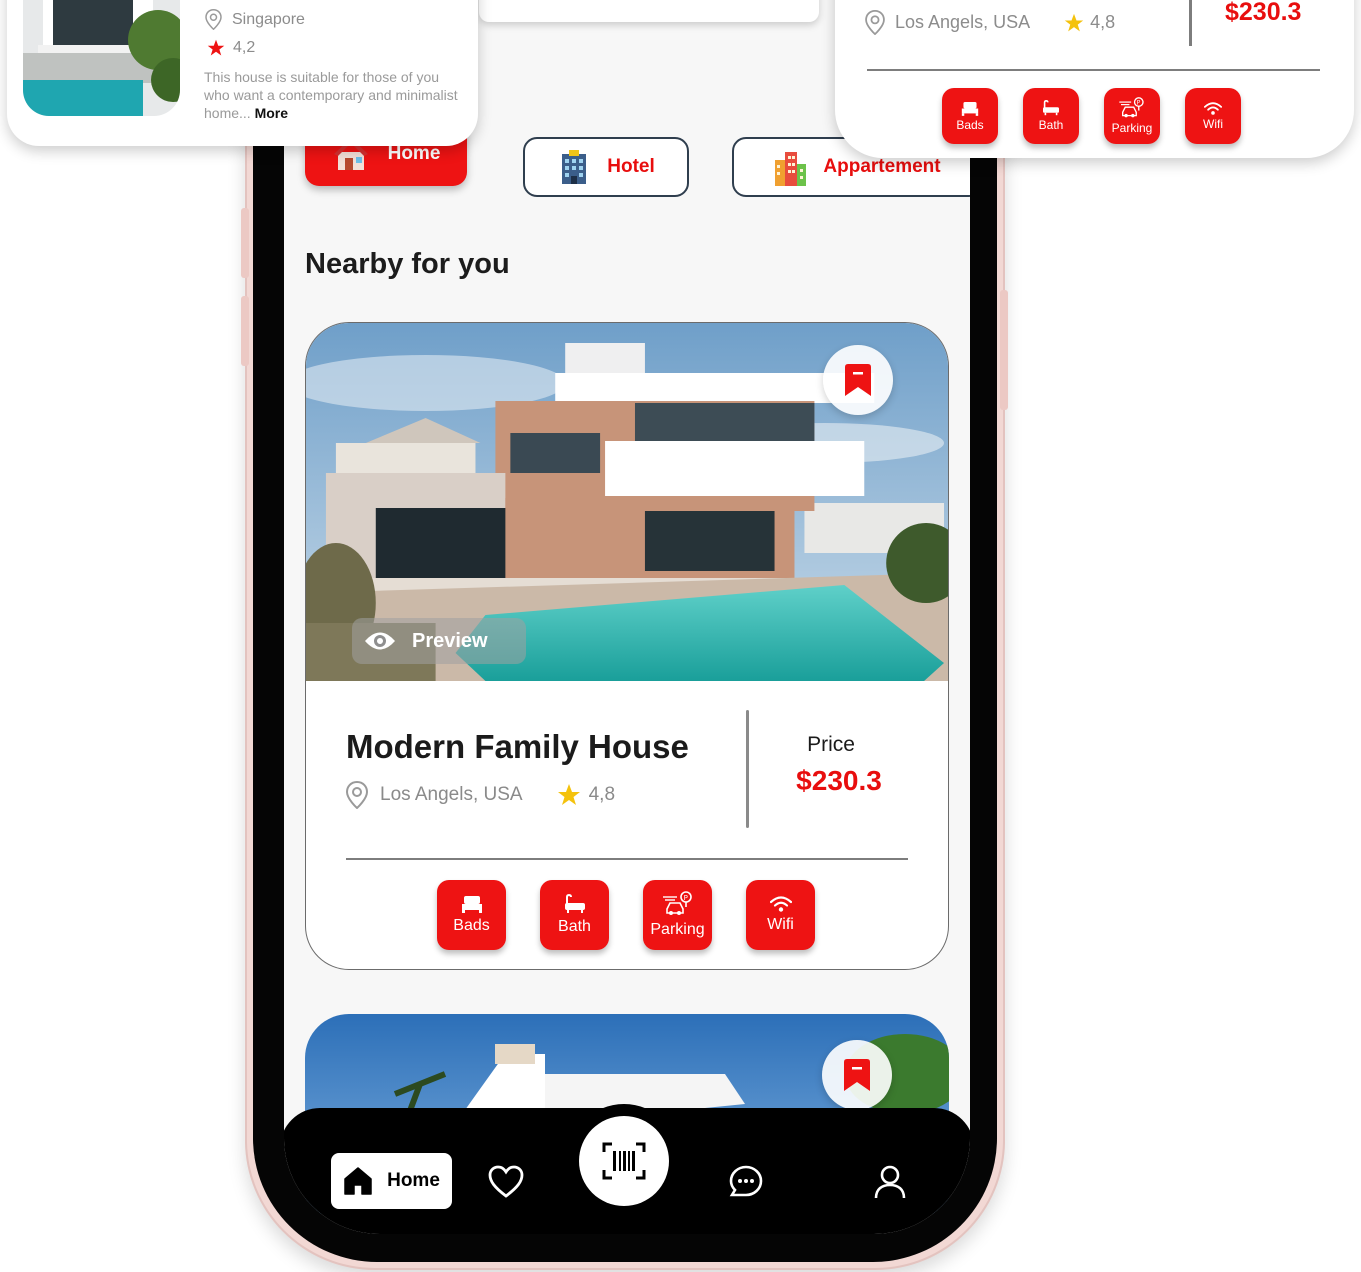  I want to click on listing-location-text: Singapore, so click(268, 19).